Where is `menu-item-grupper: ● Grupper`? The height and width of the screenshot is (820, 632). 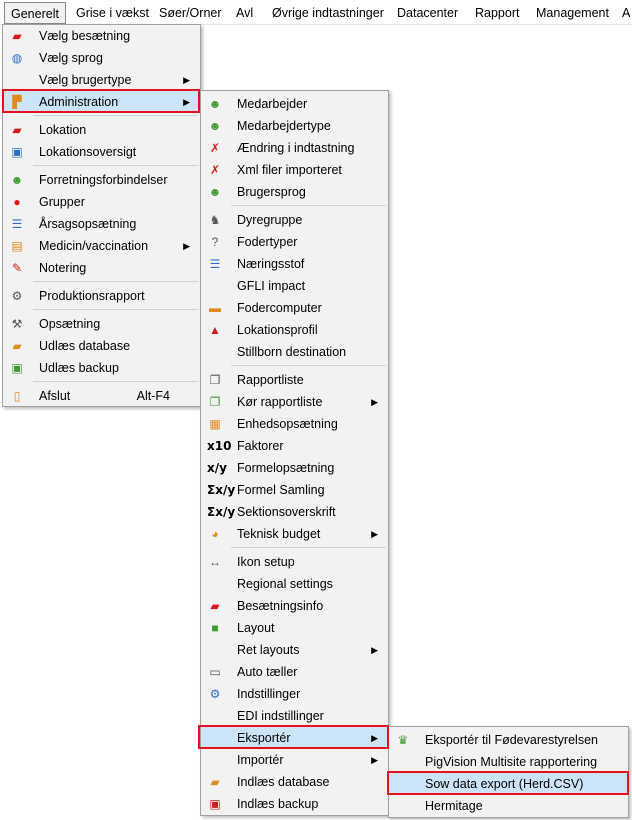
menu-item-grupper: ● Grupper is located at coordinates (101, 202).